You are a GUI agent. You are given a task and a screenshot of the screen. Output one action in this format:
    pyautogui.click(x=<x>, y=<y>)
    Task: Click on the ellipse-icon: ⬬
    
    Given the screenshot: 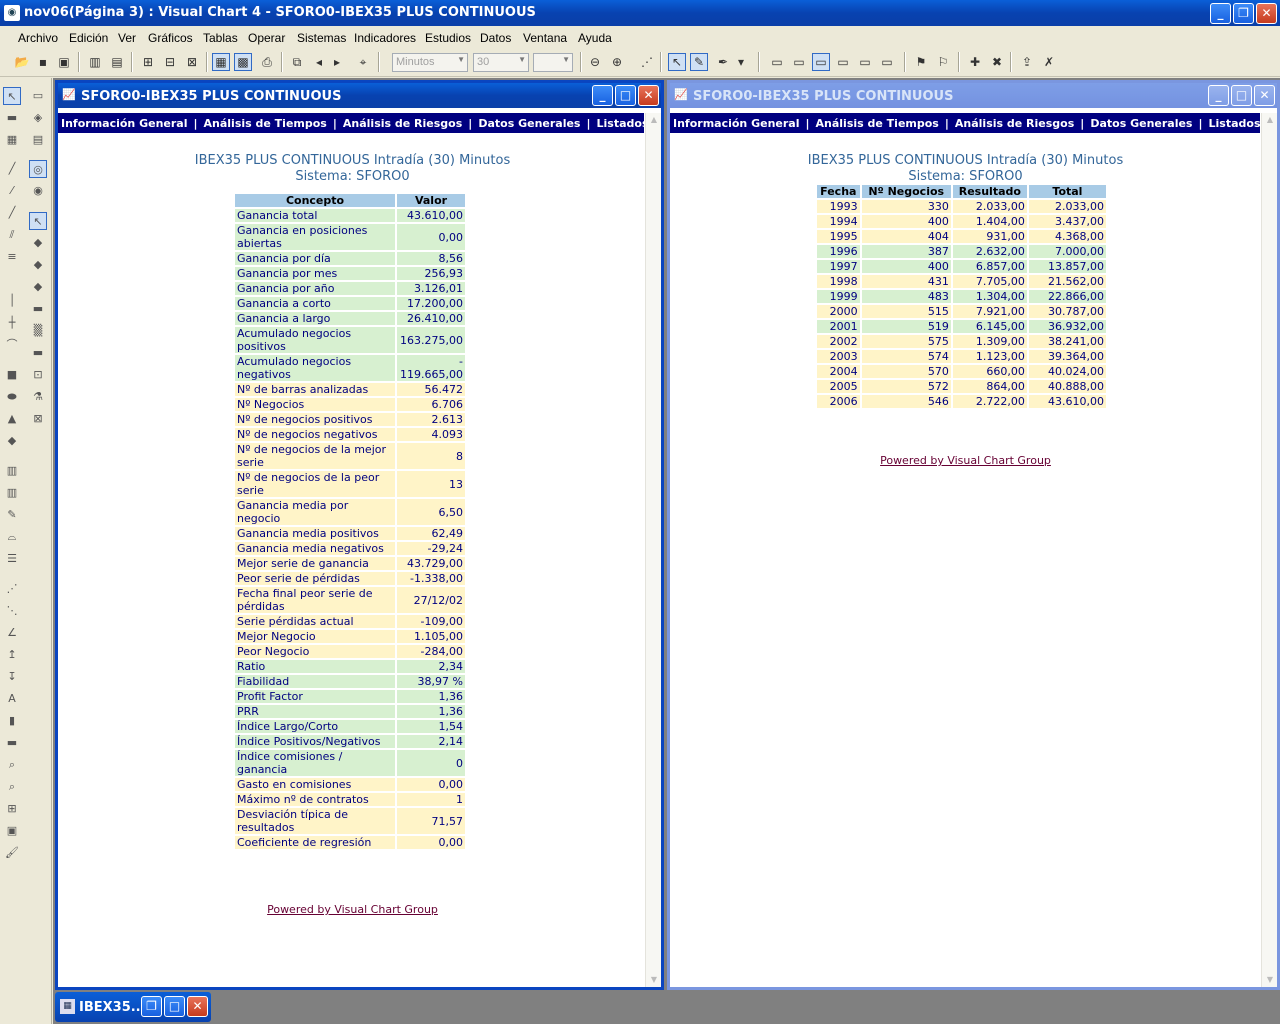 What is the action you would take?
    pyautogui.click(x=12, y=397)
    